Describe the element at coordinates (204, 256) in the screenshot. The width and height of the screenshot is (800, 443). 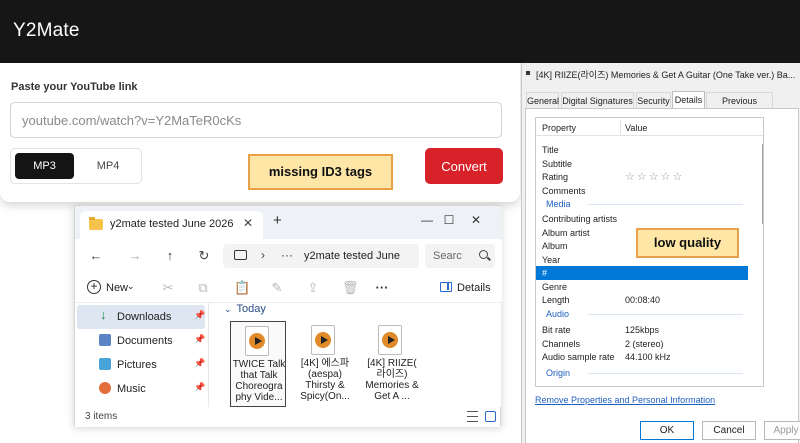
I see `refresh-icon: ↻` at that location.